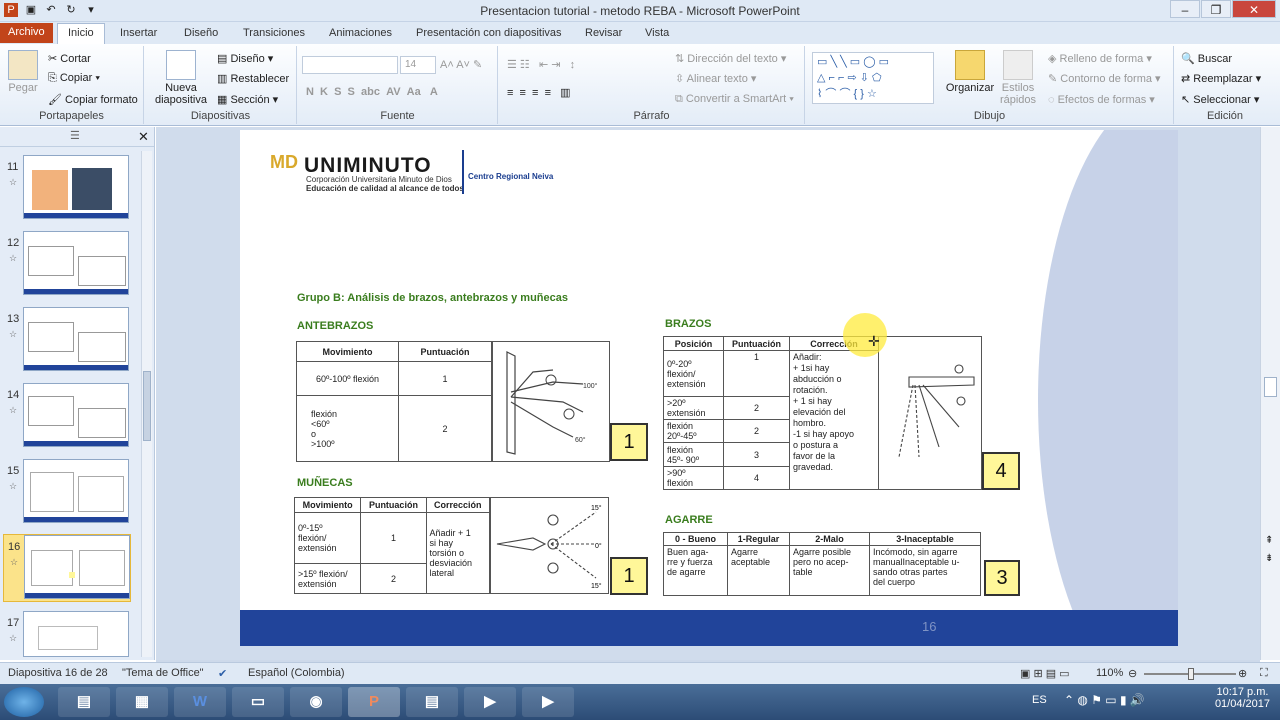  Describe the element at coordinates (734, 99) in the screenshot. I see `smartart-button: ⧉ Convertir a SmartArt ▾` at that location.